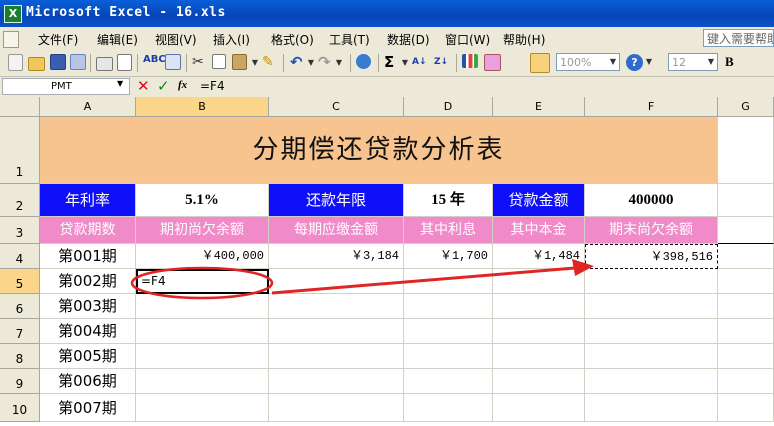 The image size is (774, 426). I want to click on cell-c9, so click(336, 381).